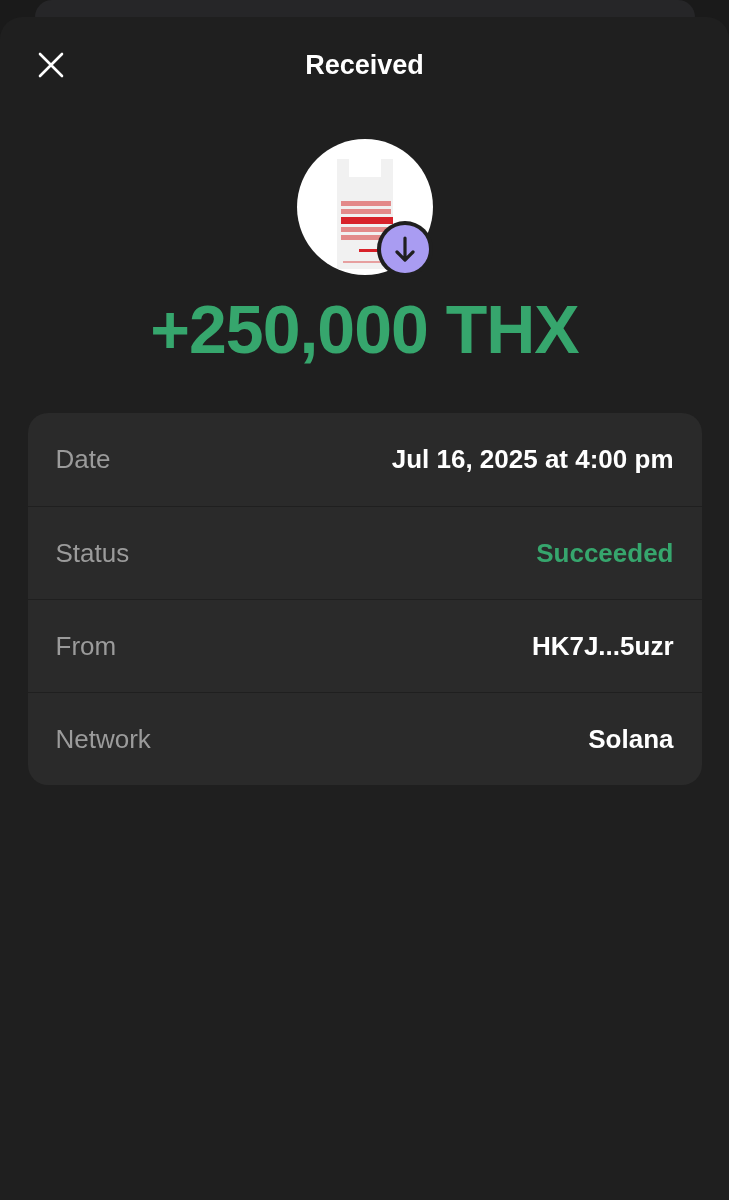 The width and height of the screenshot is (729, 1200). Describe the element at coordinates (631, 739) in the screenshot. I see `detail-value: Solana` at that location.